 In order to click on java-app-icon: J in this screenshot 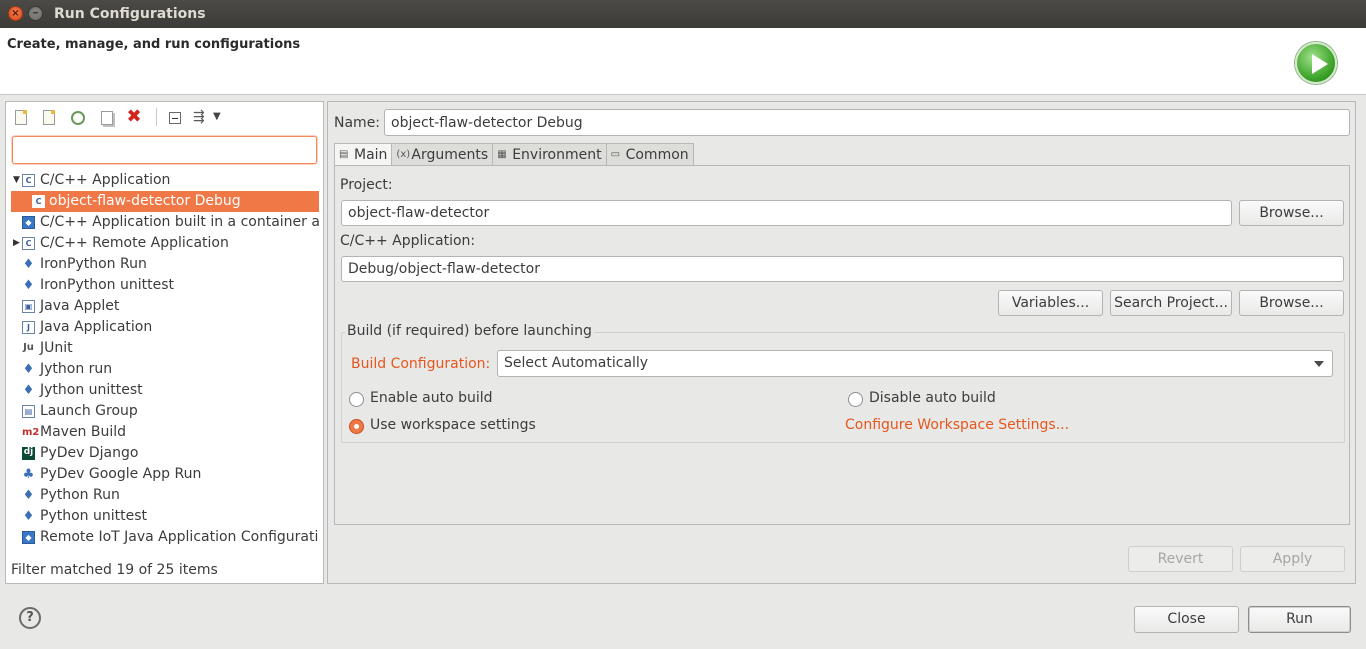, I will do `click(28, 327)`.